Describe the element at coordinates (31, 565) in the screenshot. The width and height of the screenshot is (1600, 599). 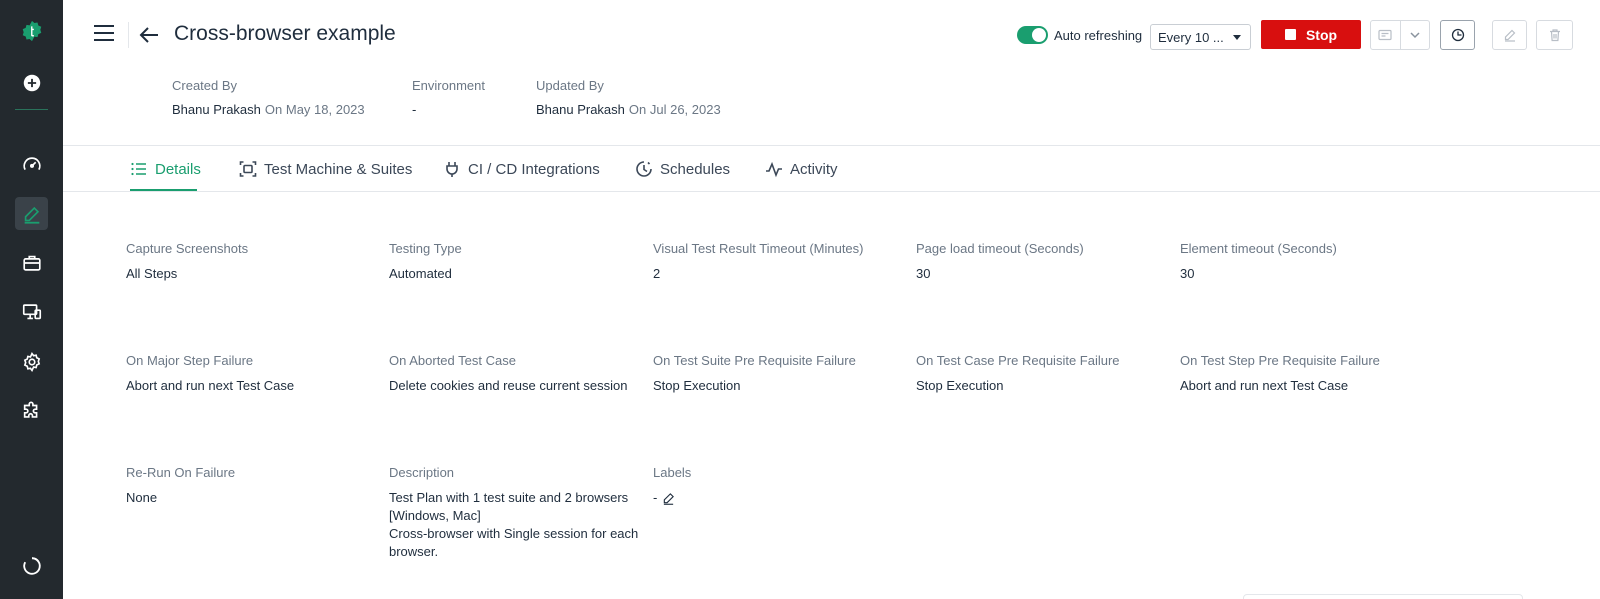
I see `loading-circle-icon` at that location.